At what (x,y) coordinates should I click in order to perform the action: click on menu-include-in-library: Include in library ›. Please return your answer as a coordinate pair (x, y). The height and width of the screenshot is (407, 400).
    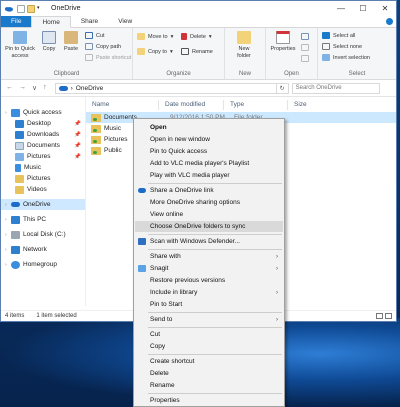
    Looking at the image, I should click on (209, 292).